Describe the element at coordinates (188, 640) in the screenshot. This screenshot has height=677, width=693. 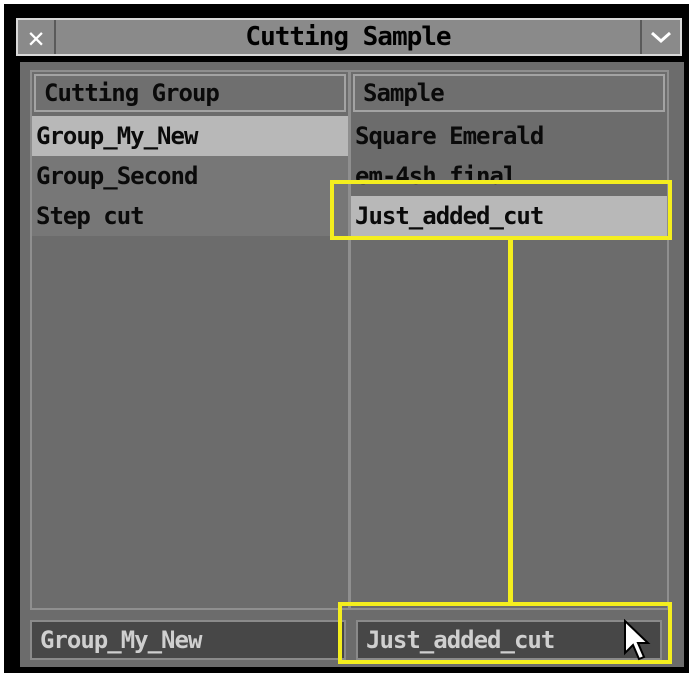
I see `cutting-group-status: Group_My_New` at that location.